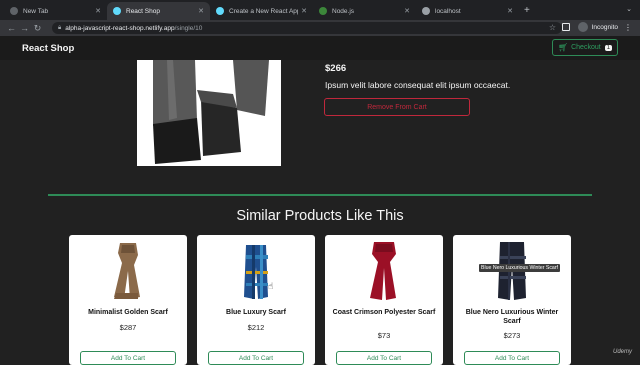 Image resolution: width=640 pixels, height=365 pixels. Describe the element at coordinates (563, 47) in the screenshot. I see `cart-icon: 🛒︎` at that location.